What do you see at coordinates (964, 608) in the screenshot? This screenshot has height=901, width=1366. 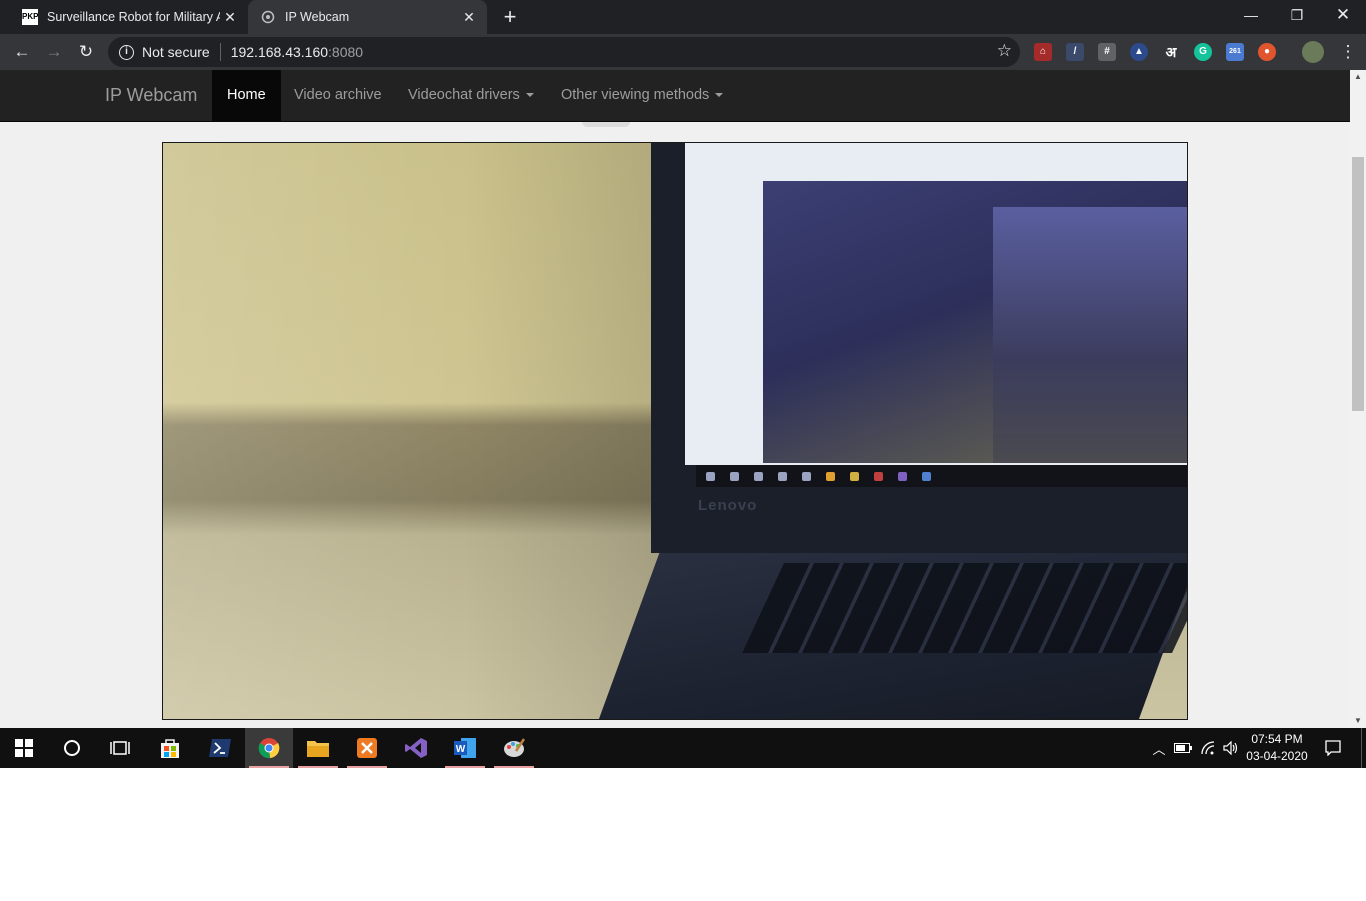 I see `feed-keyboard` at bounding box center [964, 608].